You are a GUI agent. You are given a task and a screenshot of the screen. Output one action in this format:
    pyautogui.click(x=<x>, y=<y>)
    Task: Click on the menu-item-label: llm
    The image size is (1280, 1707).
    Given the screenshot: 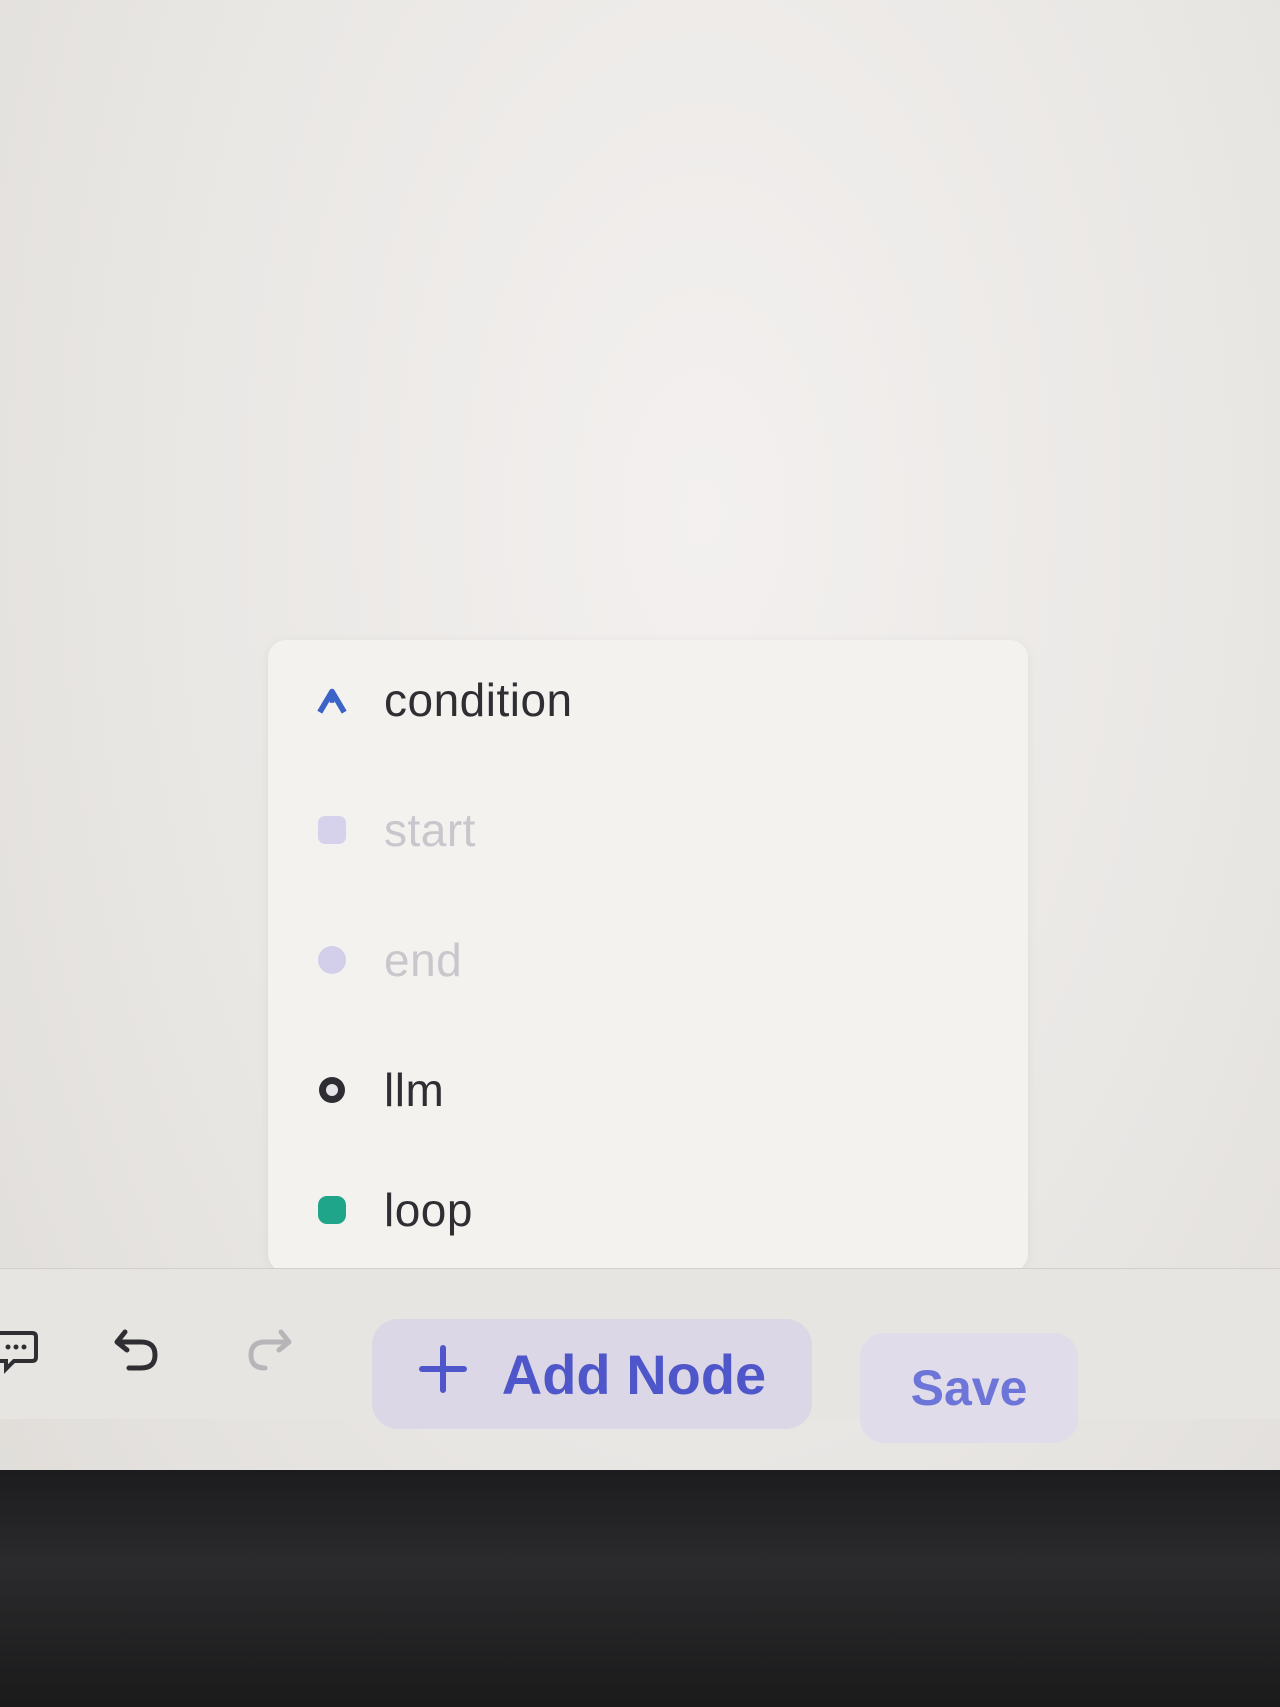 What is the action you would take?
    pyautogui.click(x=414, y=1090)
    